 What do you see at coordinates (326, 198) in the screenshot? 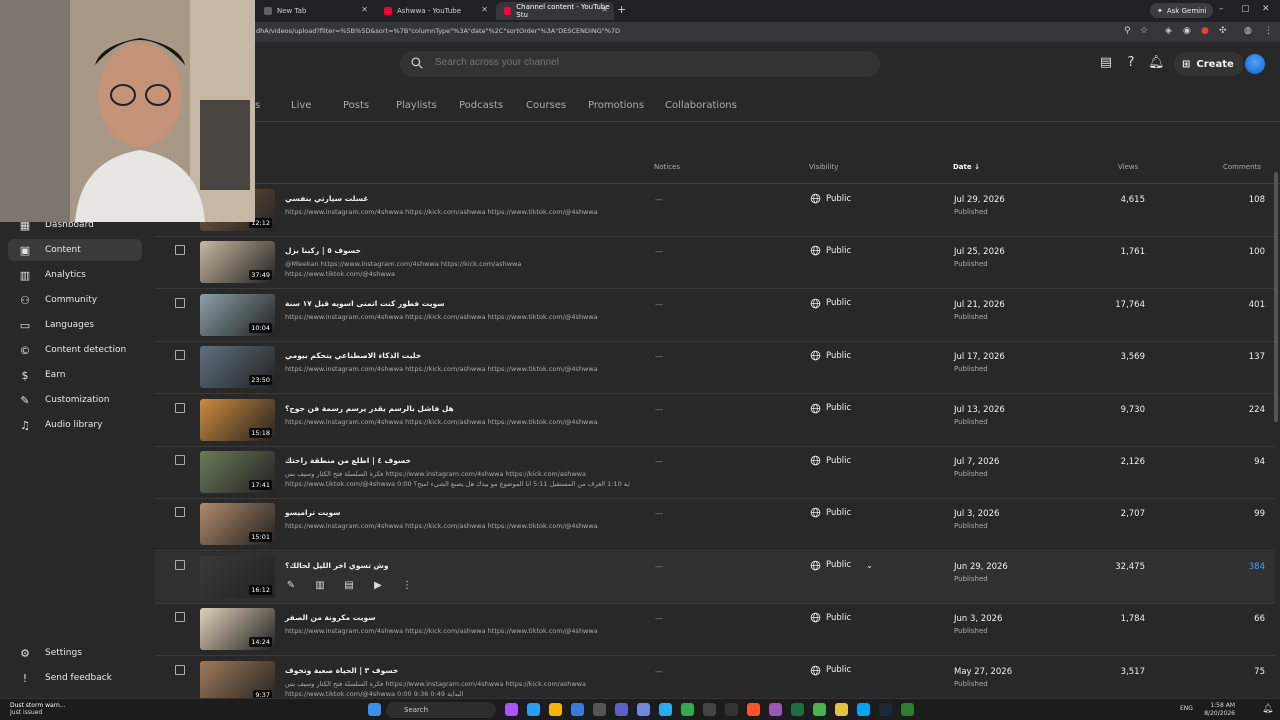
I see `video-title: غسلت سيارتي بنفسي` at bounding box center [326, 198].